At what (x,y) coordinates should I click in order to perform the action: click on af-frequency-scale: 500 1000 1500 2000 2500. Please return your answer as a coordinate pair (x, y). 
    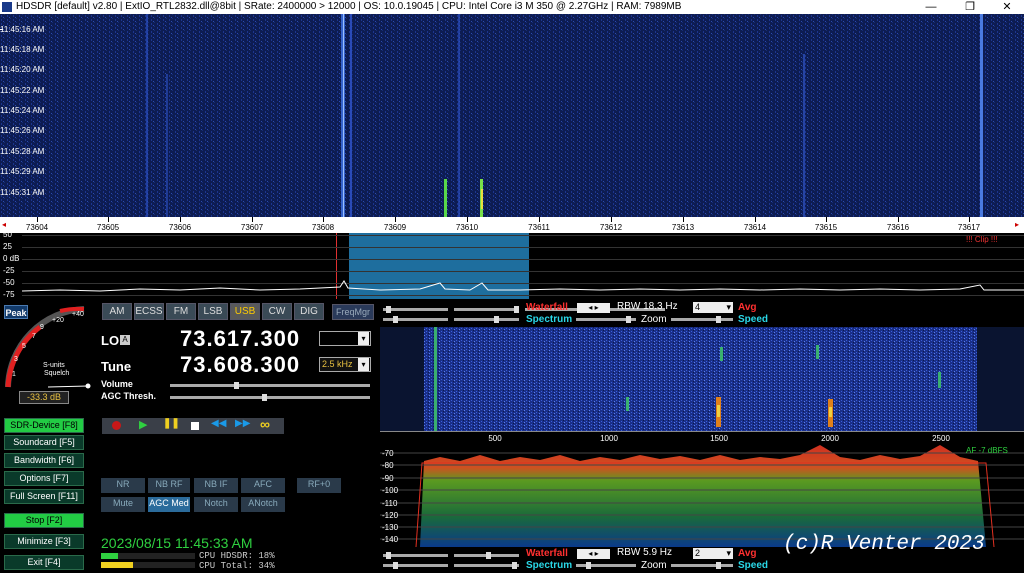
    Looking at the image, I should click on (702, 438).